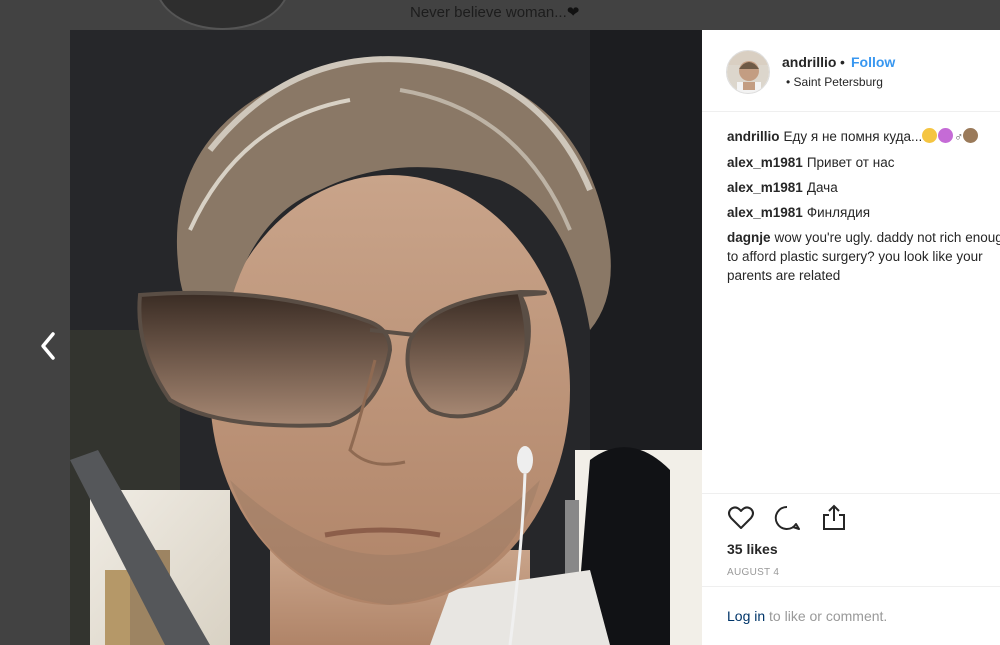 The height and width of the screenshot is (645, 1000). I want to click on comment-text: Привет от нас, so click(850, 162).